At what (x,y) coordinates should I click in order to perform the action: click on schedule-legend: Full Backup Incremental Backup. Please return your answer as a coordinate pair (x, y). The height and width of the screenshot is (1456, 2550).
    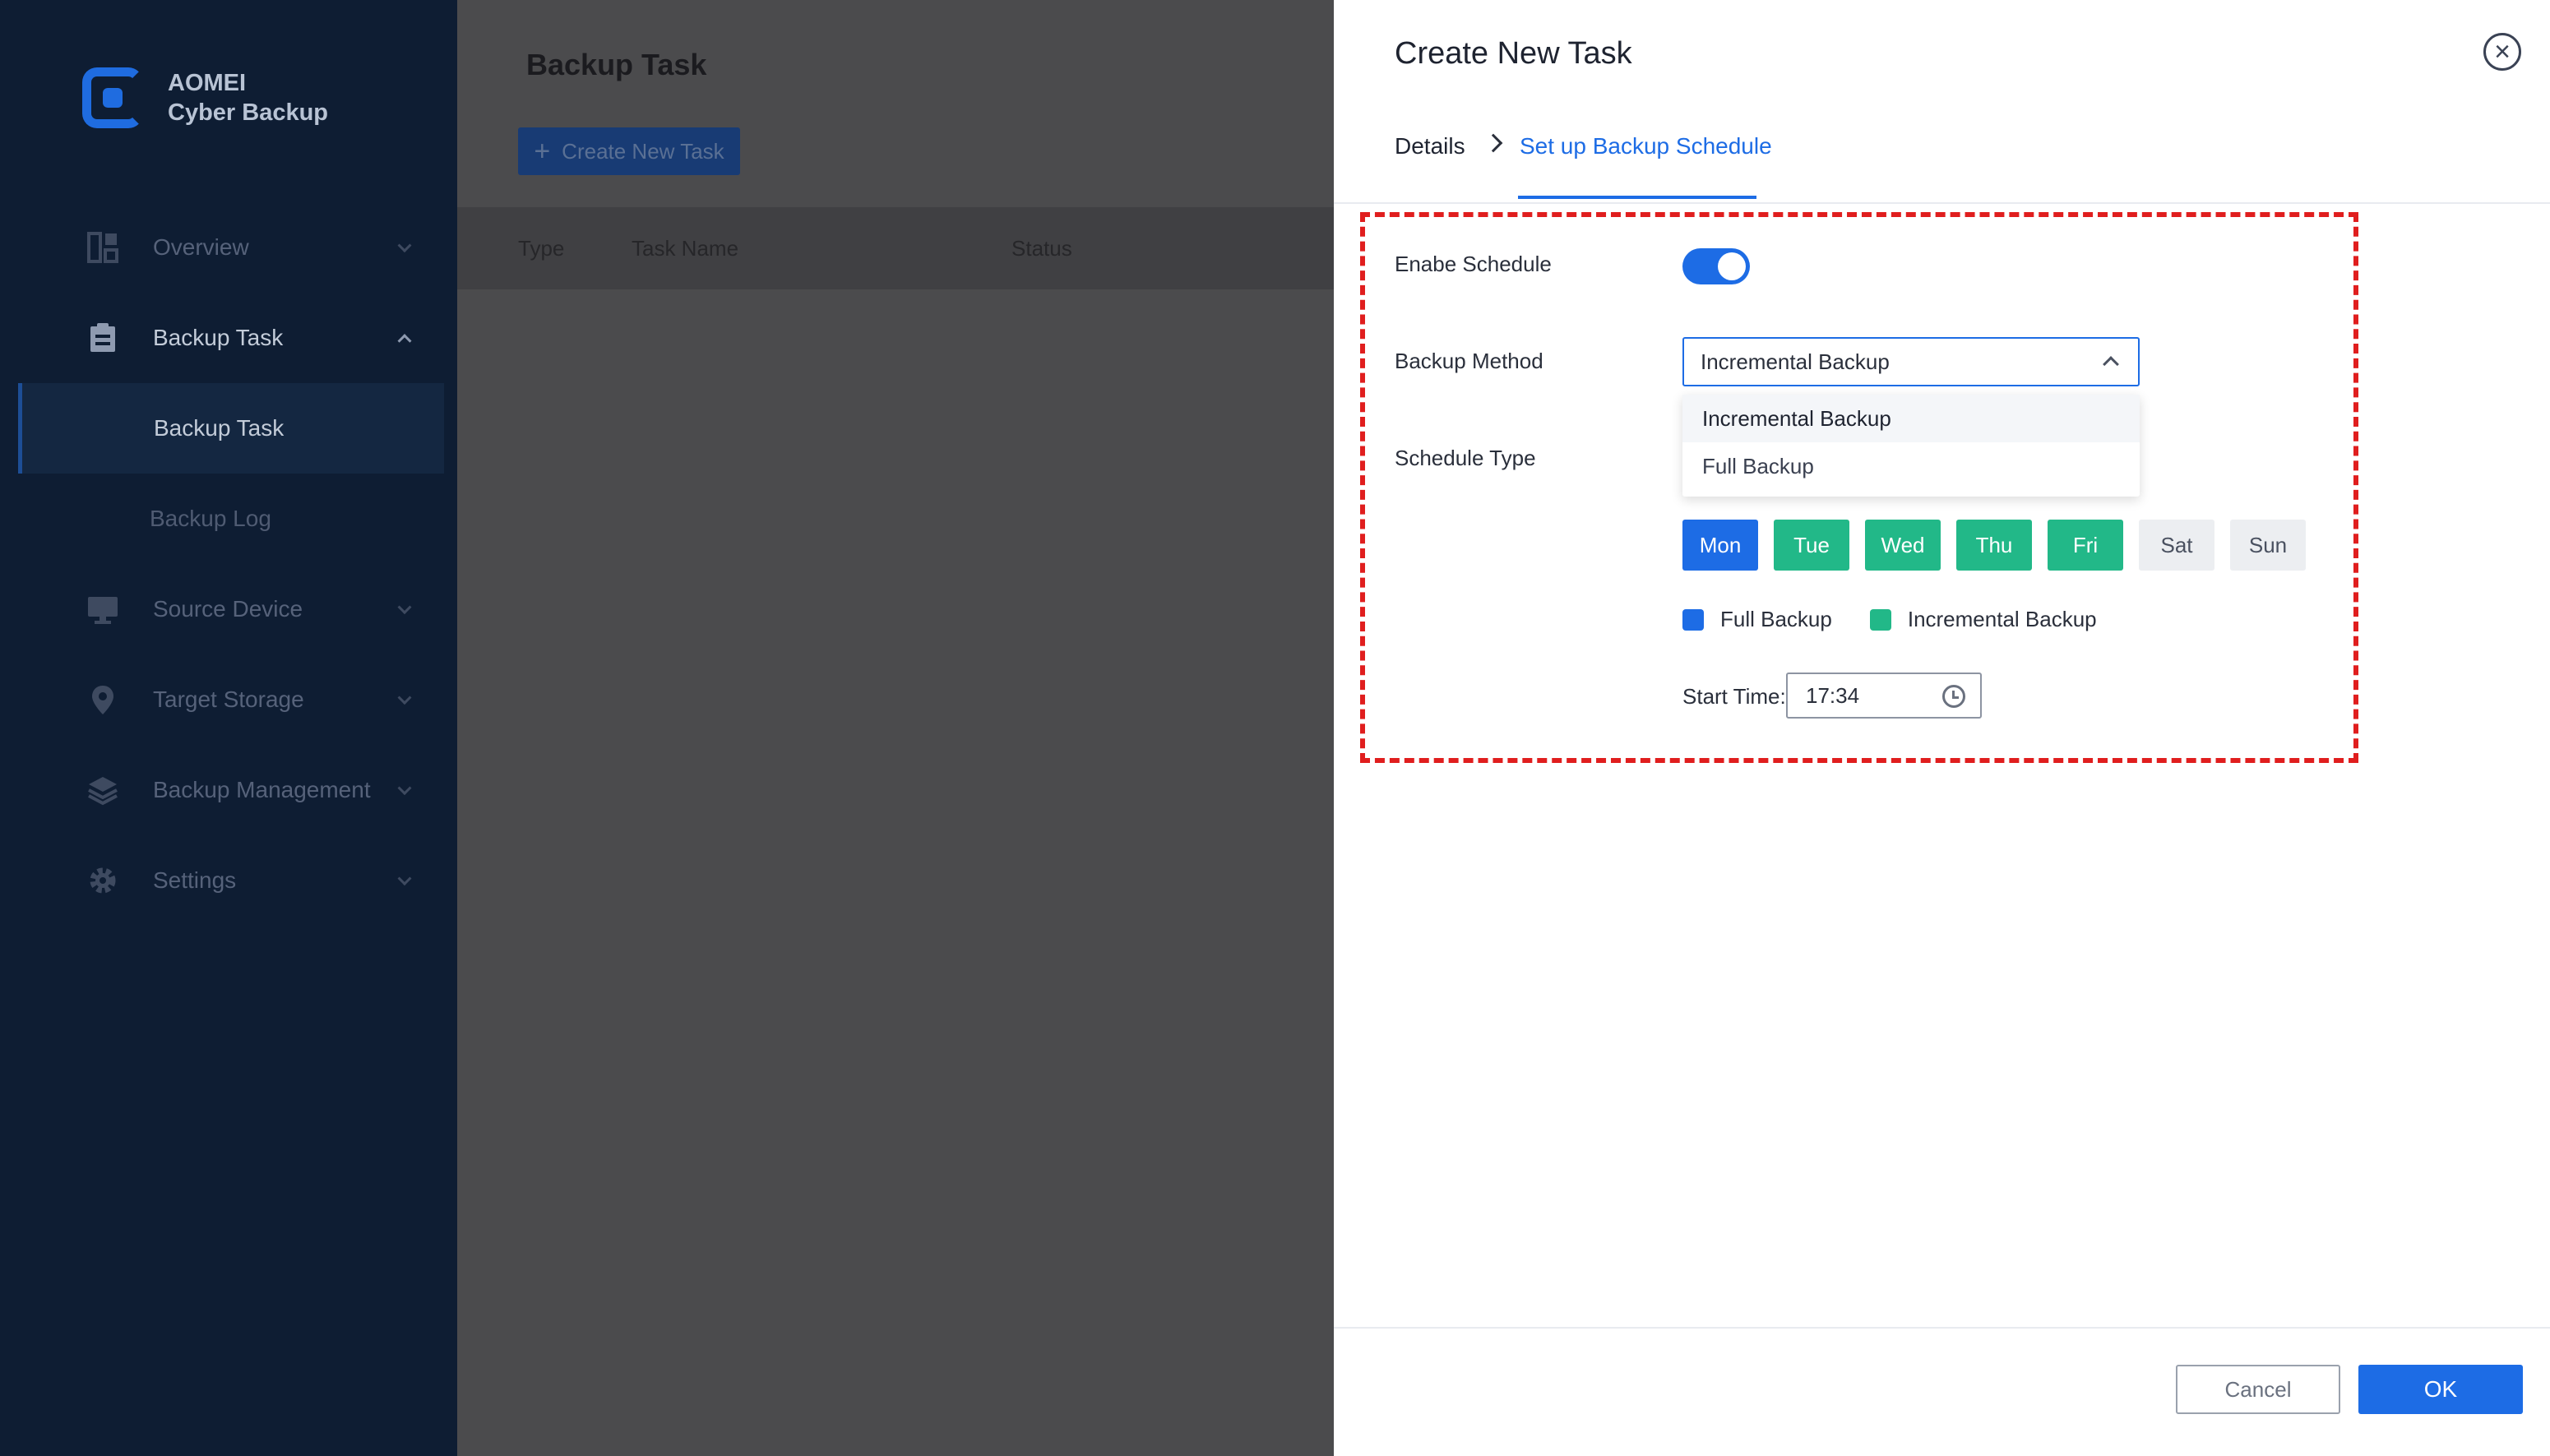
    Looking at the image, I should click on (1889, 619).